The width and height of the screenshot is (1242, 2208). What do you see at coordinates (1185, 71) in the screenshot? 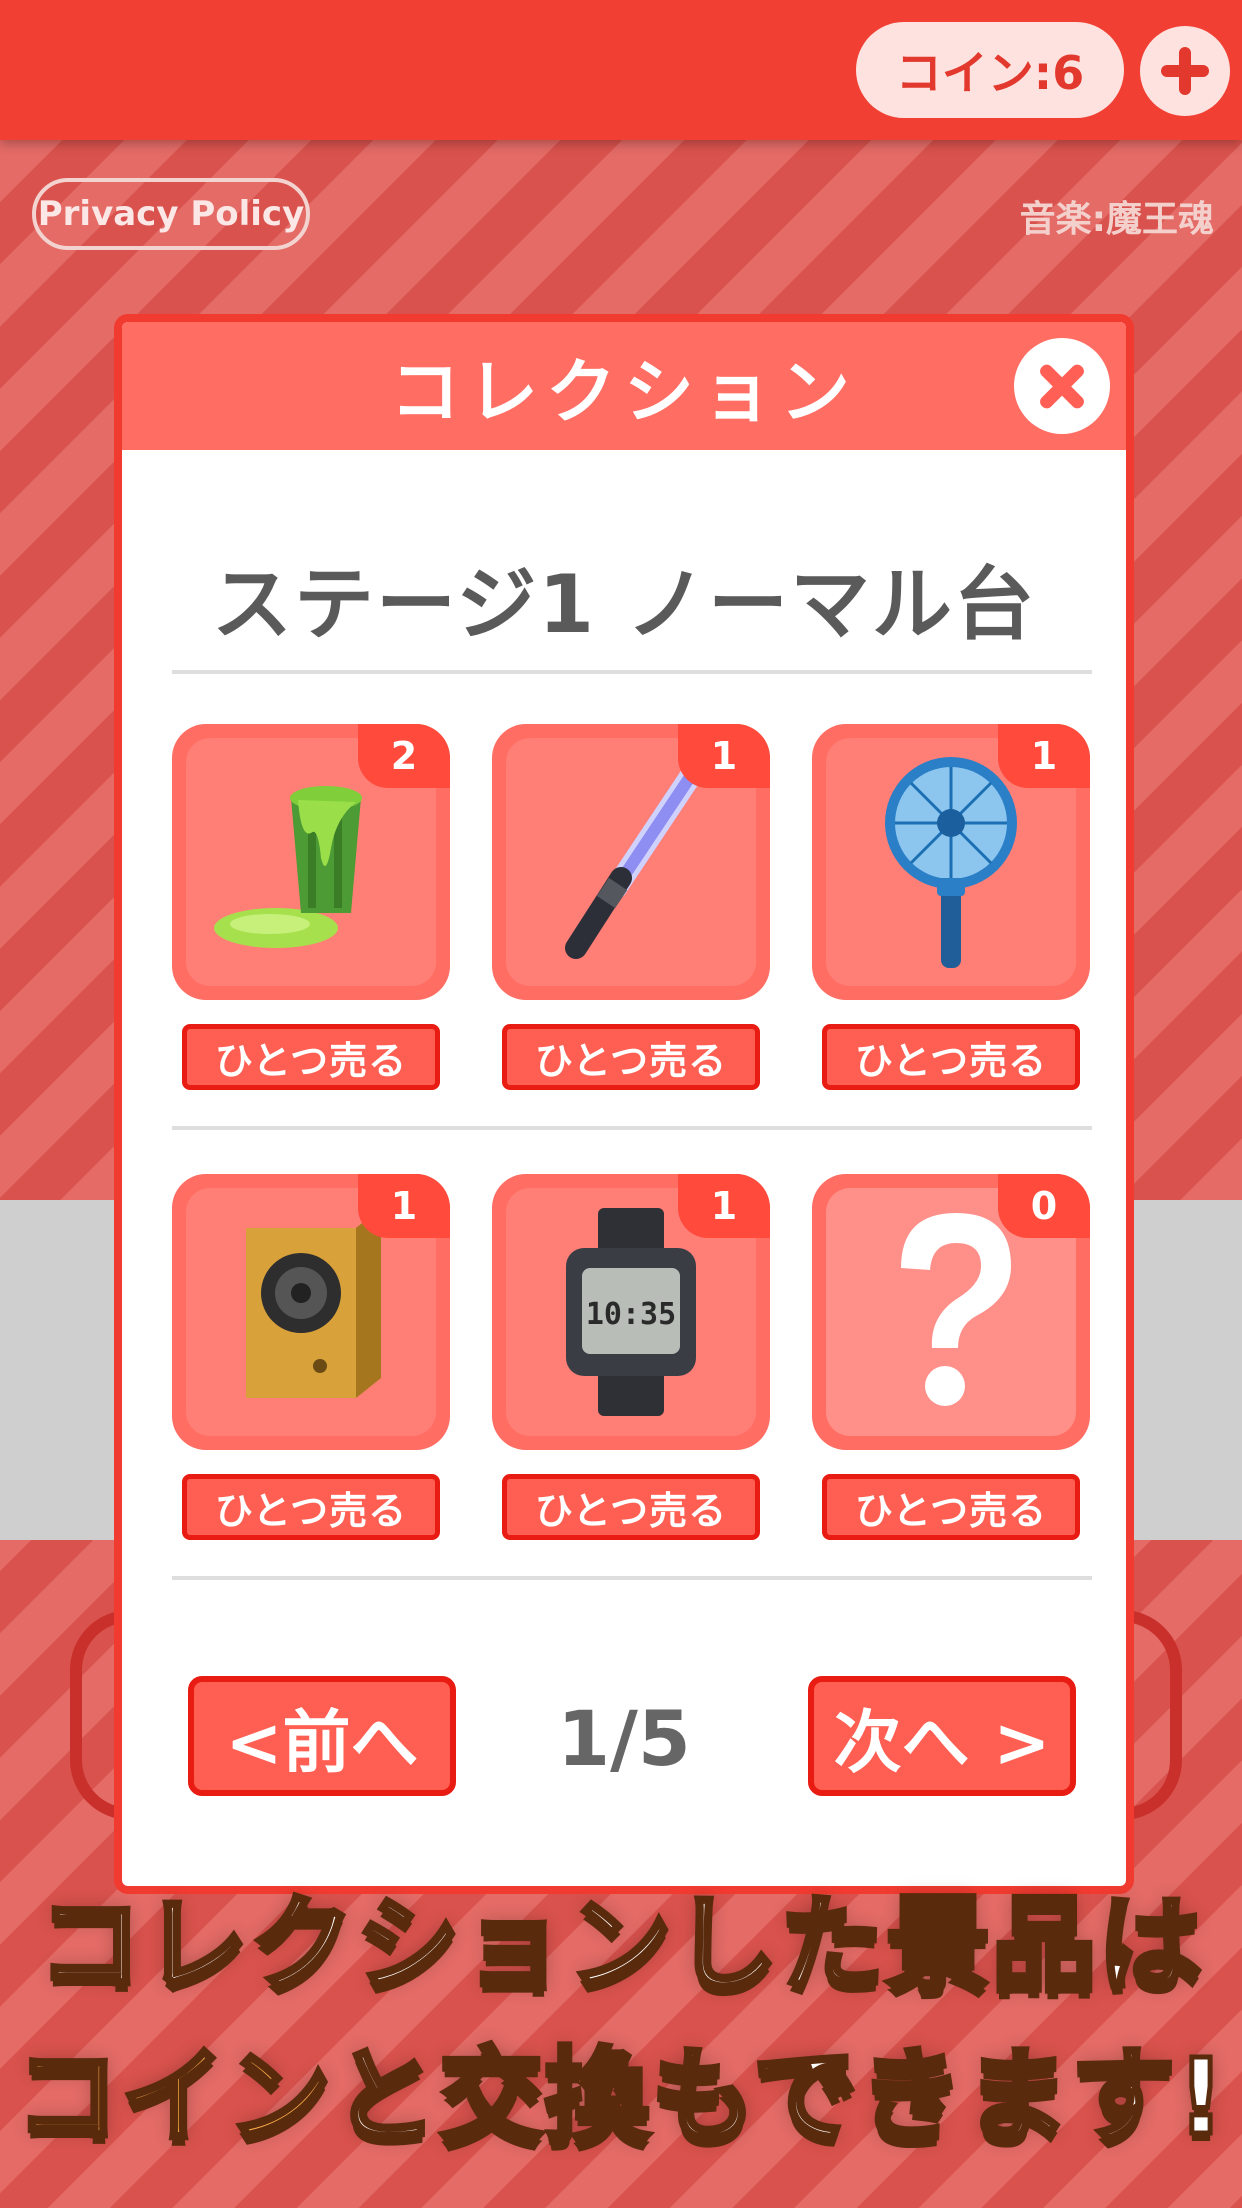
I see `add-coin-button` at bounding box center [1185, 71].